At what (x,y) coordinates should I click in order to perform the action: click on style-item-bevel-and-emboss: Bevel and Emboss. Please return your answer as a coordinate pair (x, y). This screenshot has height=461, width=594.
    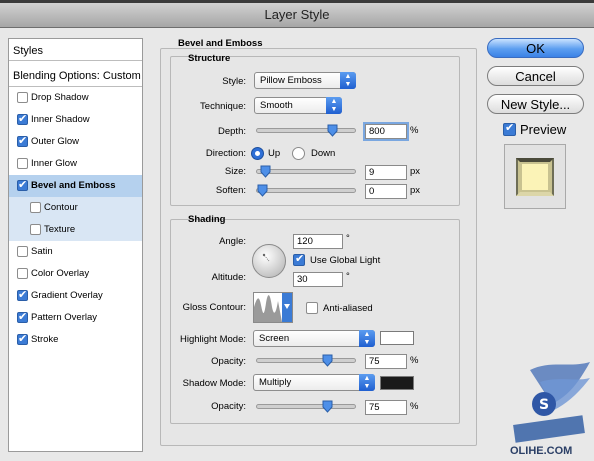
    Looking at the image, I should click on (75, 186).